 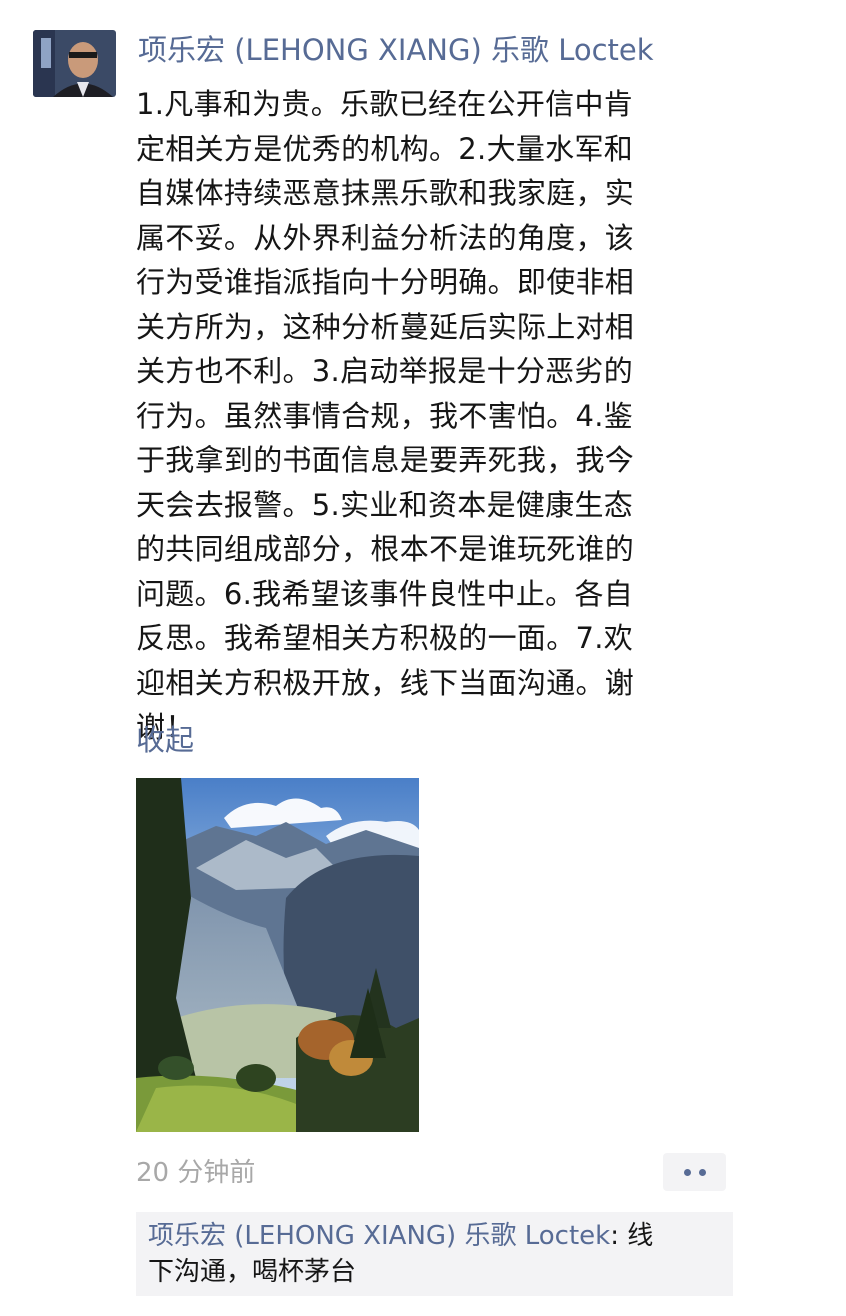 What do you see at coordinates (385, 282) in the screenshot?
I see `post-body-line: 行为受谁指派指向十分明确。即使非相` at bounding box center [385, 282].